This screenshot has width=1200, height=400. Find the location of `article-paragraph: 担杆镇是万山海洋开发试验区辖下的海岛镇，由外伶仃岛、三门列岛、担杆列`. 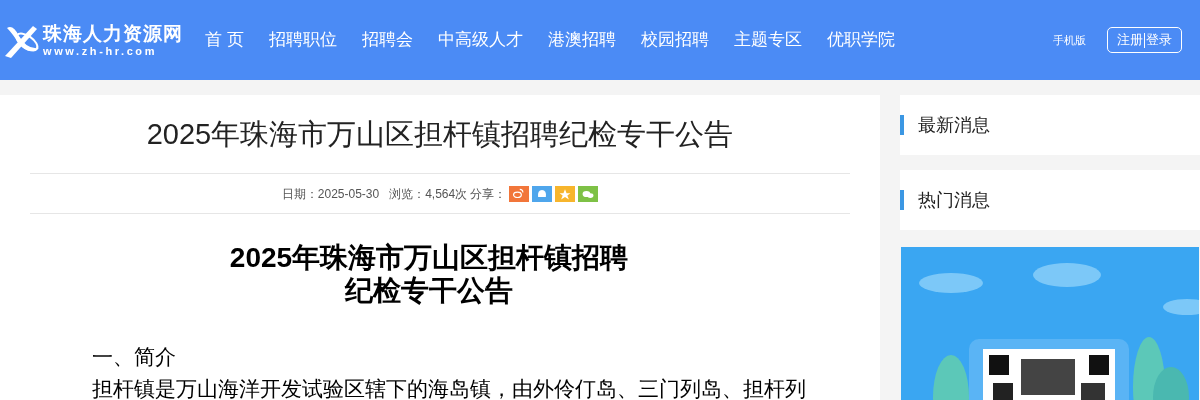

article-paragraph: 担杆镇是万山海洋开发试验区辖下的海岛镇，由外伶仃岛、三门列岛、担杆列 is located at coordinates (449, 388).